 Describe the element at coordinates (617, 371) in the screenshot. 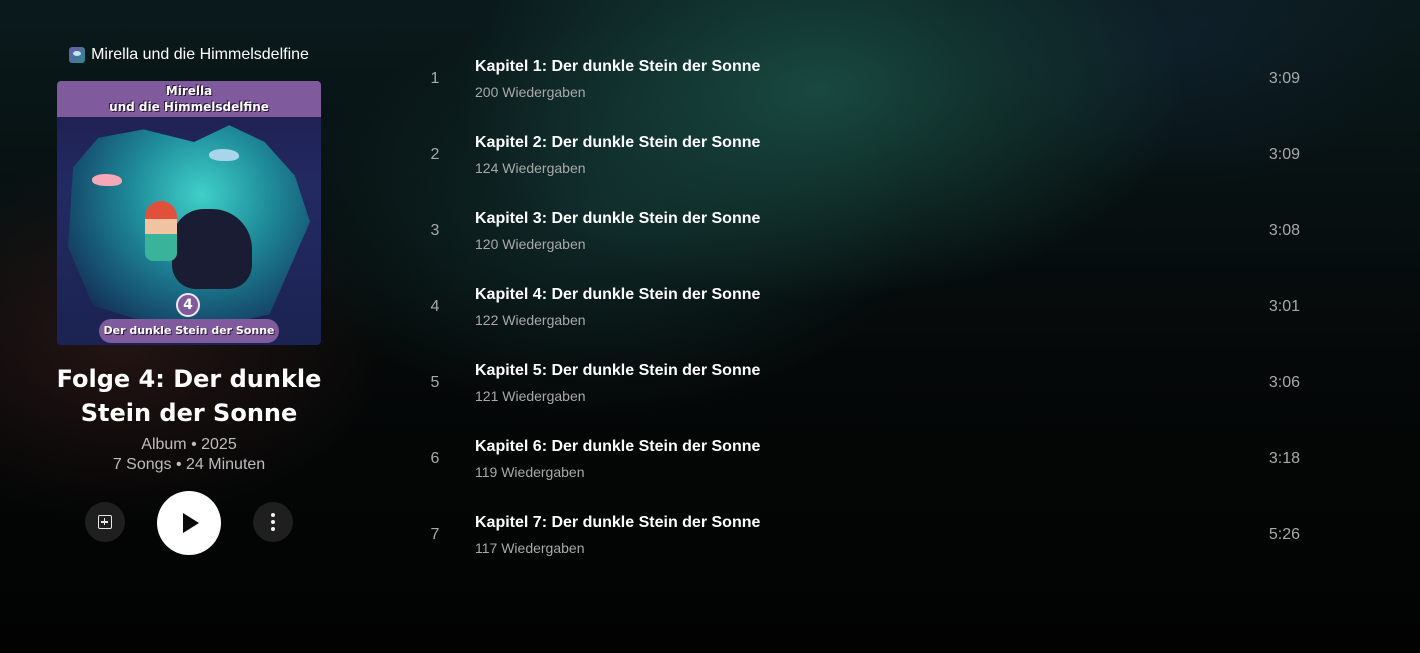

I see `track-title: Kapitel 5: Der dunkle Stein der Sonne` at that location.